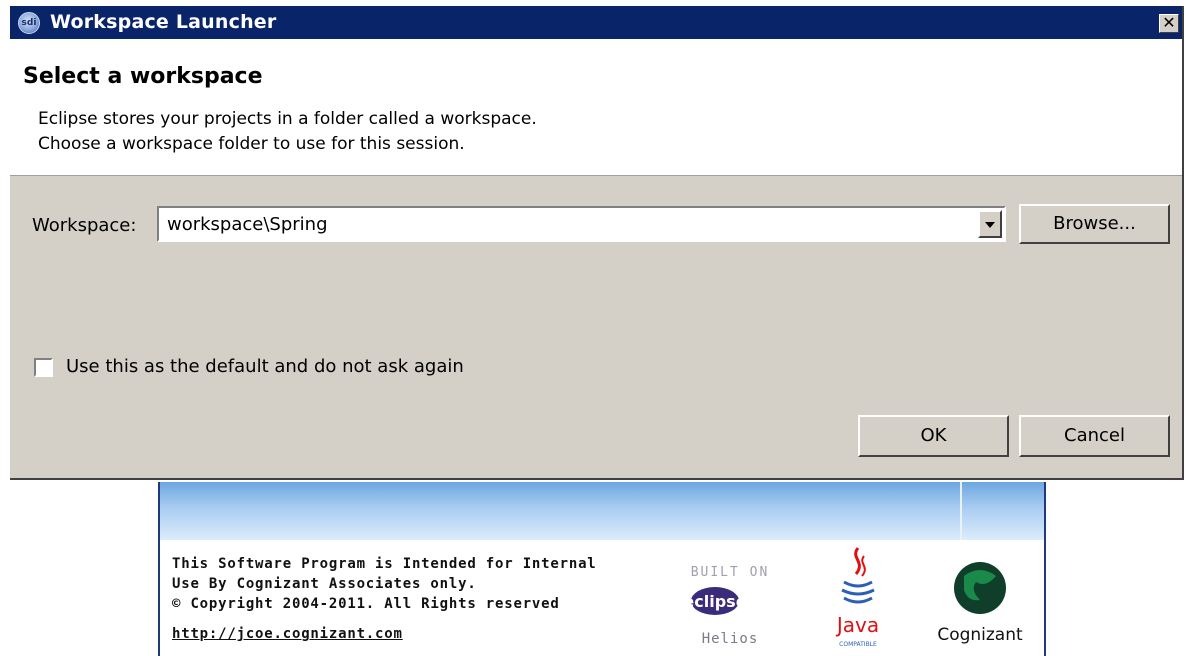  What do you see at coordinates (858, 644) in the screenshot?
I see `java-sub-text: COMPATIBLE` at bounding box center [858, 644].